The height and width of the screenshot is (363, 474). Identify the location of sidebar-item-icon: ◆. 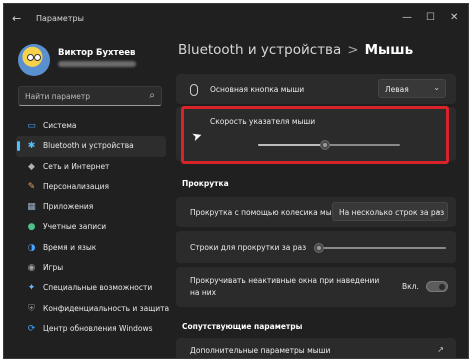
(31, 166).